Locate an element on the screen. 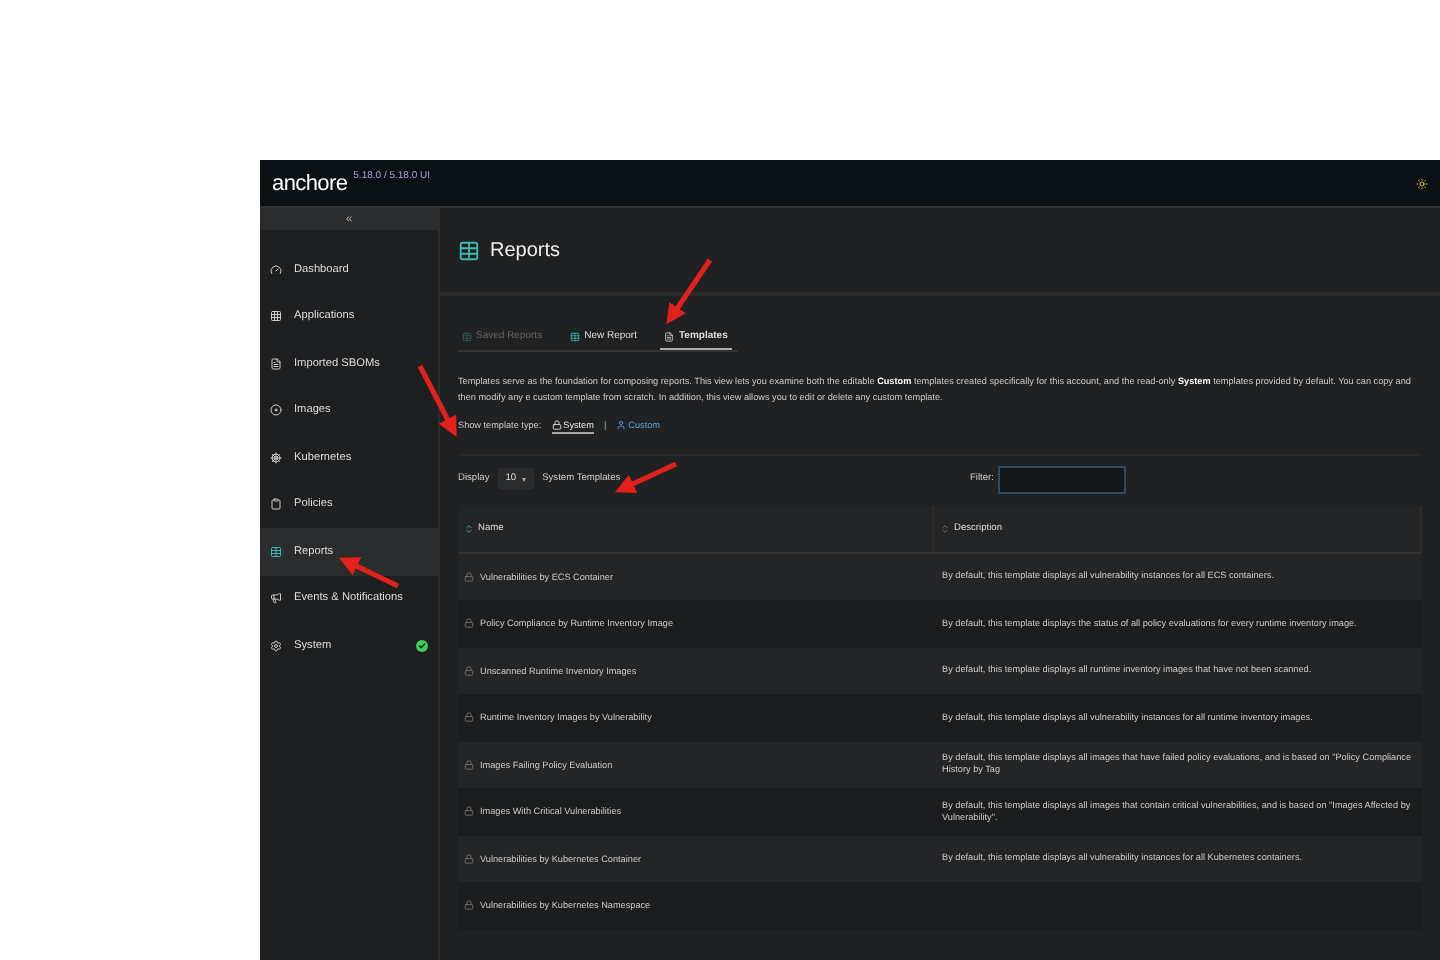 The width and height of the screenshot is (1440, 960). sun-icon is located at coordinates (1422, 183).